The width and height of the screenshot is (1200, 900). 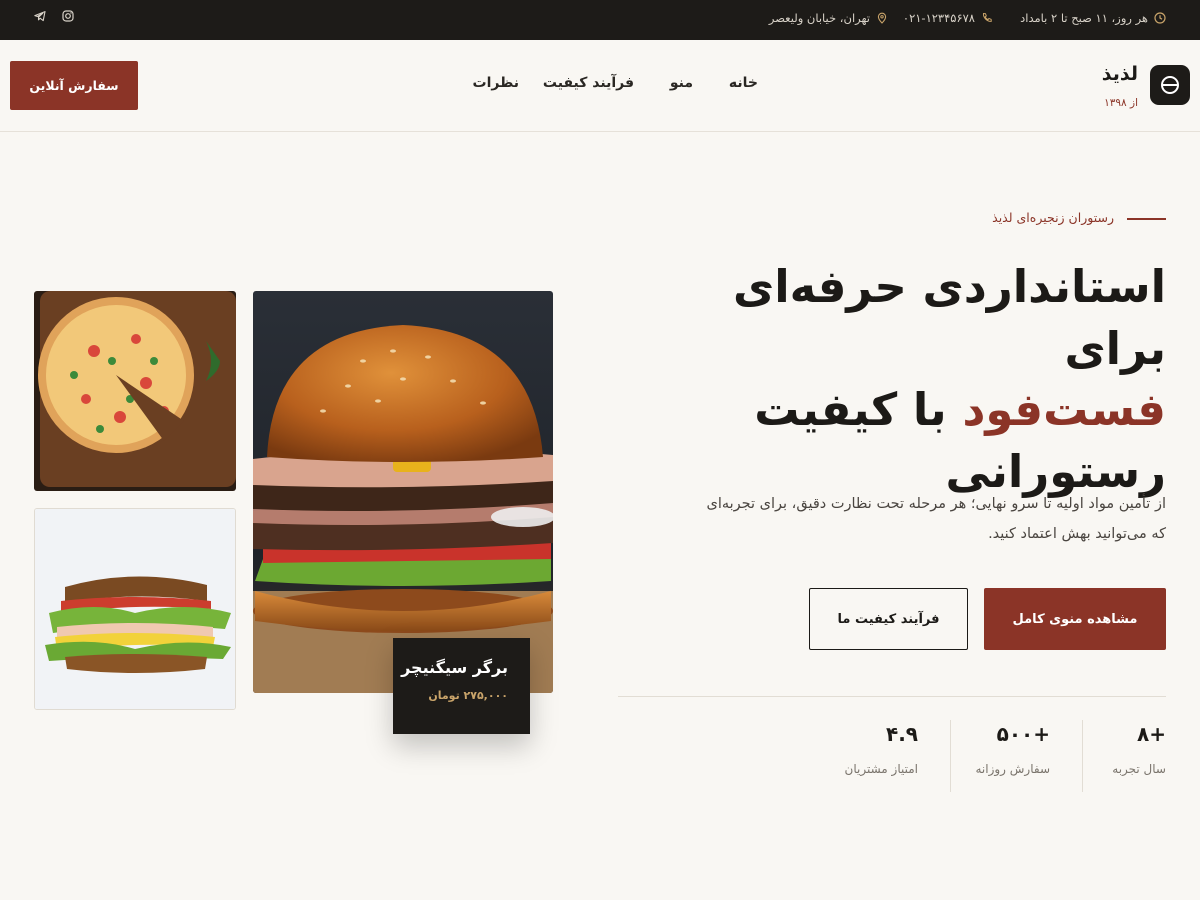 I want to click on brand-name: لذیذ, so click(x=1120, y=74).